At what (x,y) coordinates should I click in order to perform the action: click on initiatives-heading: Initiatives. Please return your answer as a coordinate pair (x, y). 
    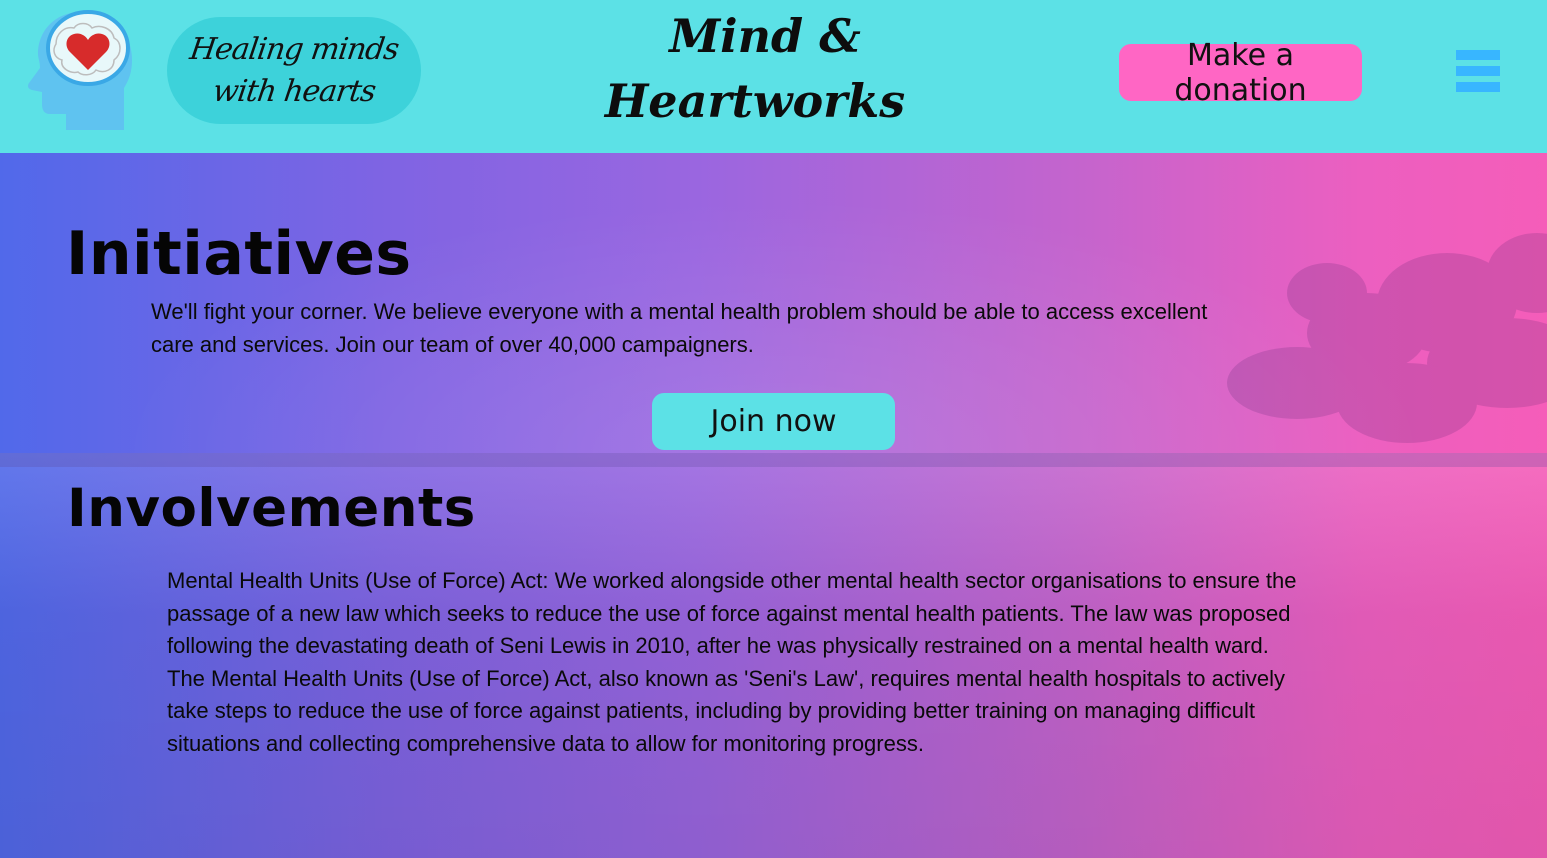
    Looking at the image, I should click on (239, 254).